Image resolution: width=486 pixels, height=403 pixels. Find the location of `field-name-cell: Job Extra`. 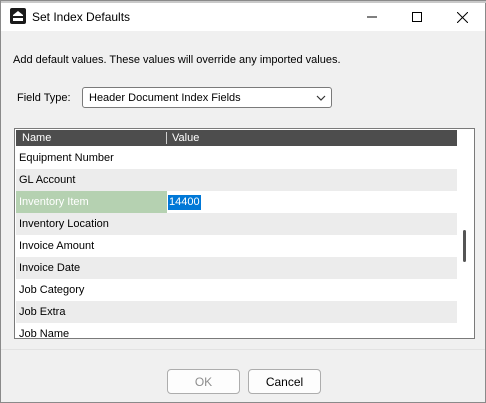

field-name-cell: Job Extra is located at coordinates (42, 312).